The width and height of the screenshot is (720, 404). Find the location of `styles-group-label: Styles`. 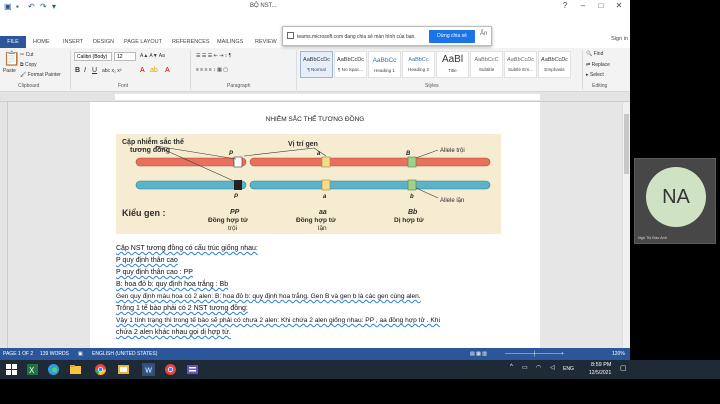

styles-group-label: Styles is located at coordinates (432, 86).